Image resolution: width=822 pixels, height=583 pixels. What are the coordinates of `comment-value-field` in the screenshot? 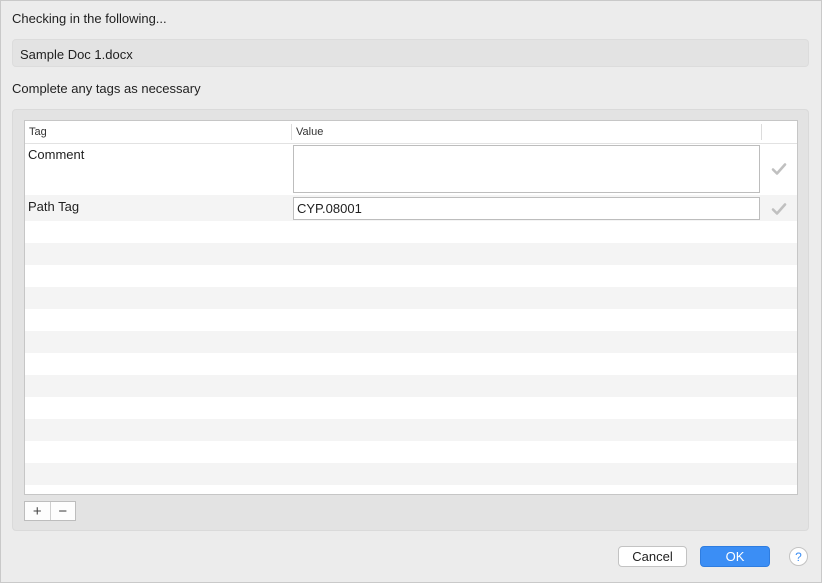 It's located at (526, 169).